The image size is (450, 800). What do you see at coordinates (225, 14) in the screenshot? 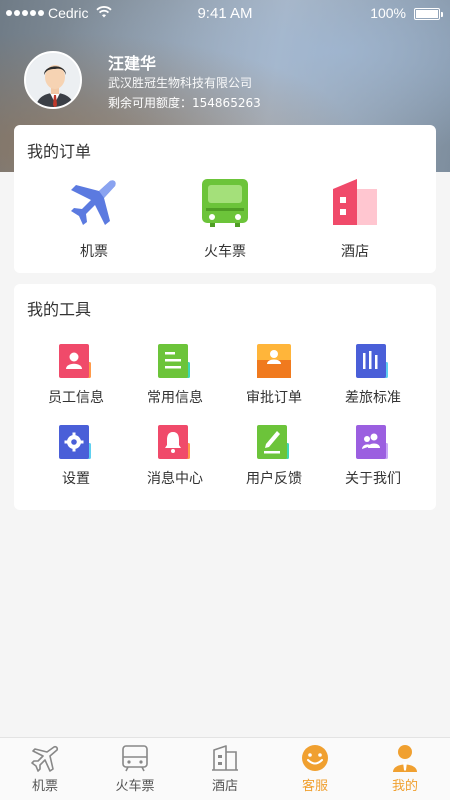
I see `status-bar: Cedric 9:41 AM 100%` at bounding box center [225, 14].